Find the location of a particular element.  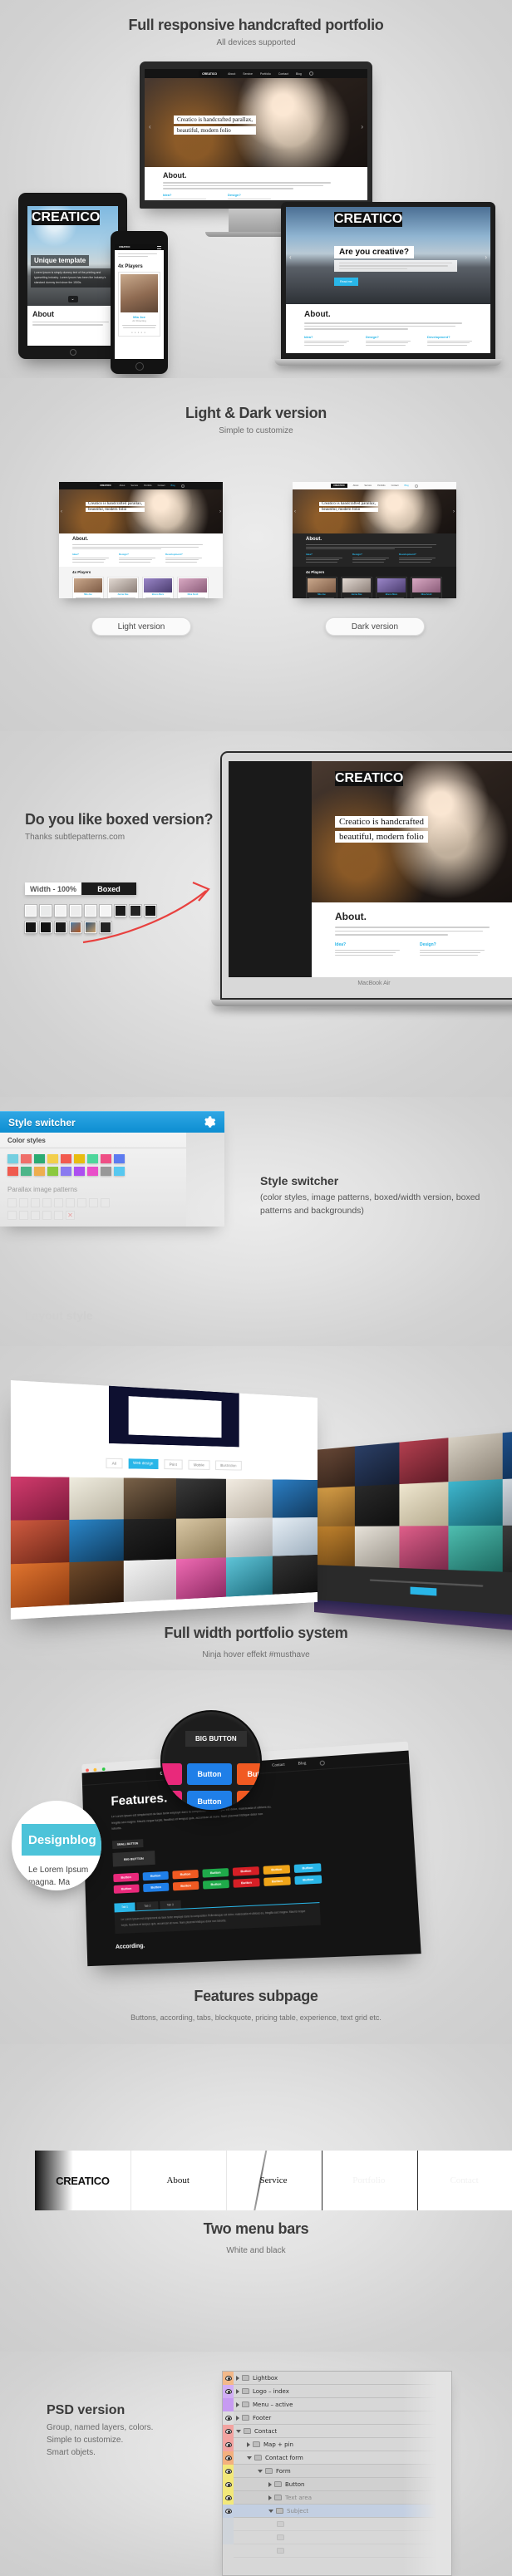

menu-item-portfolio: Portfolio is located at coordinates (368, 2180).